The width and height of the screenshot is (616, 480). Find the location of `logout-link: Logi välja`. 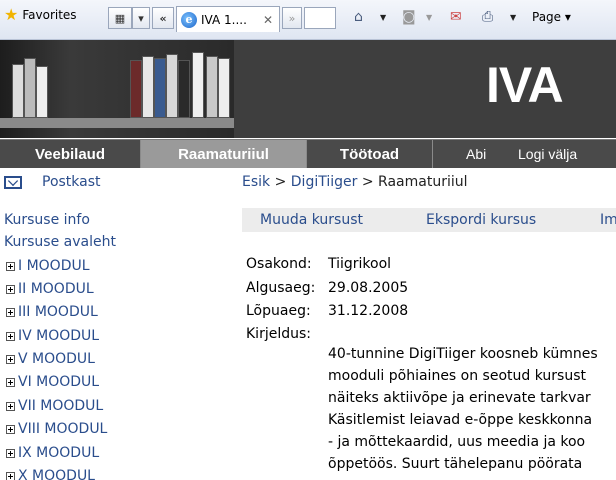

logout-link: Logi välja is located at coordinates (547, 154).